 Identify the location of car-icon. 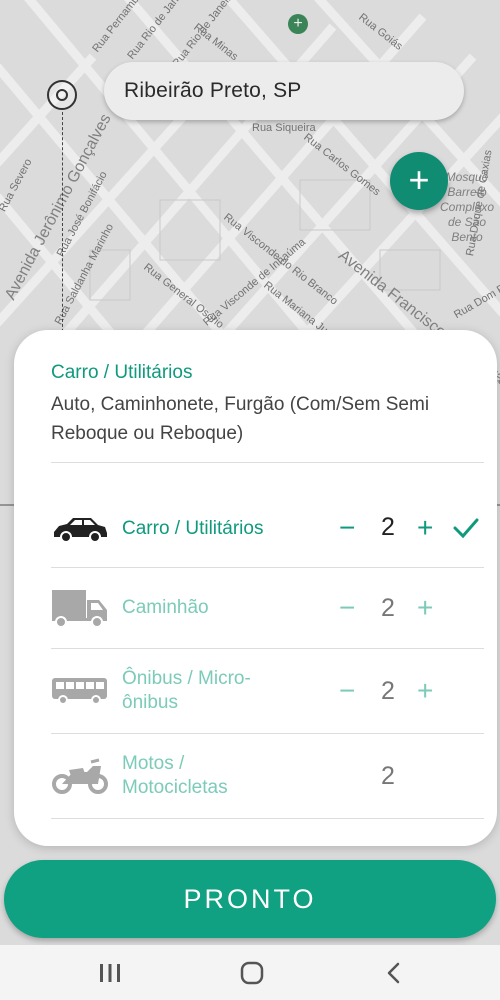
(80, 530).